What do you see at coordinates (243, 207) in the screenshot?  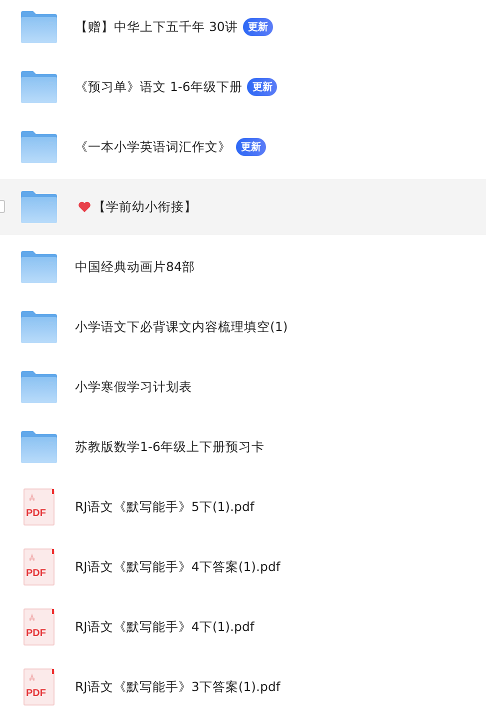 I see `file-row: 【学前幼小衔接】` at bounding box center [243, 207].